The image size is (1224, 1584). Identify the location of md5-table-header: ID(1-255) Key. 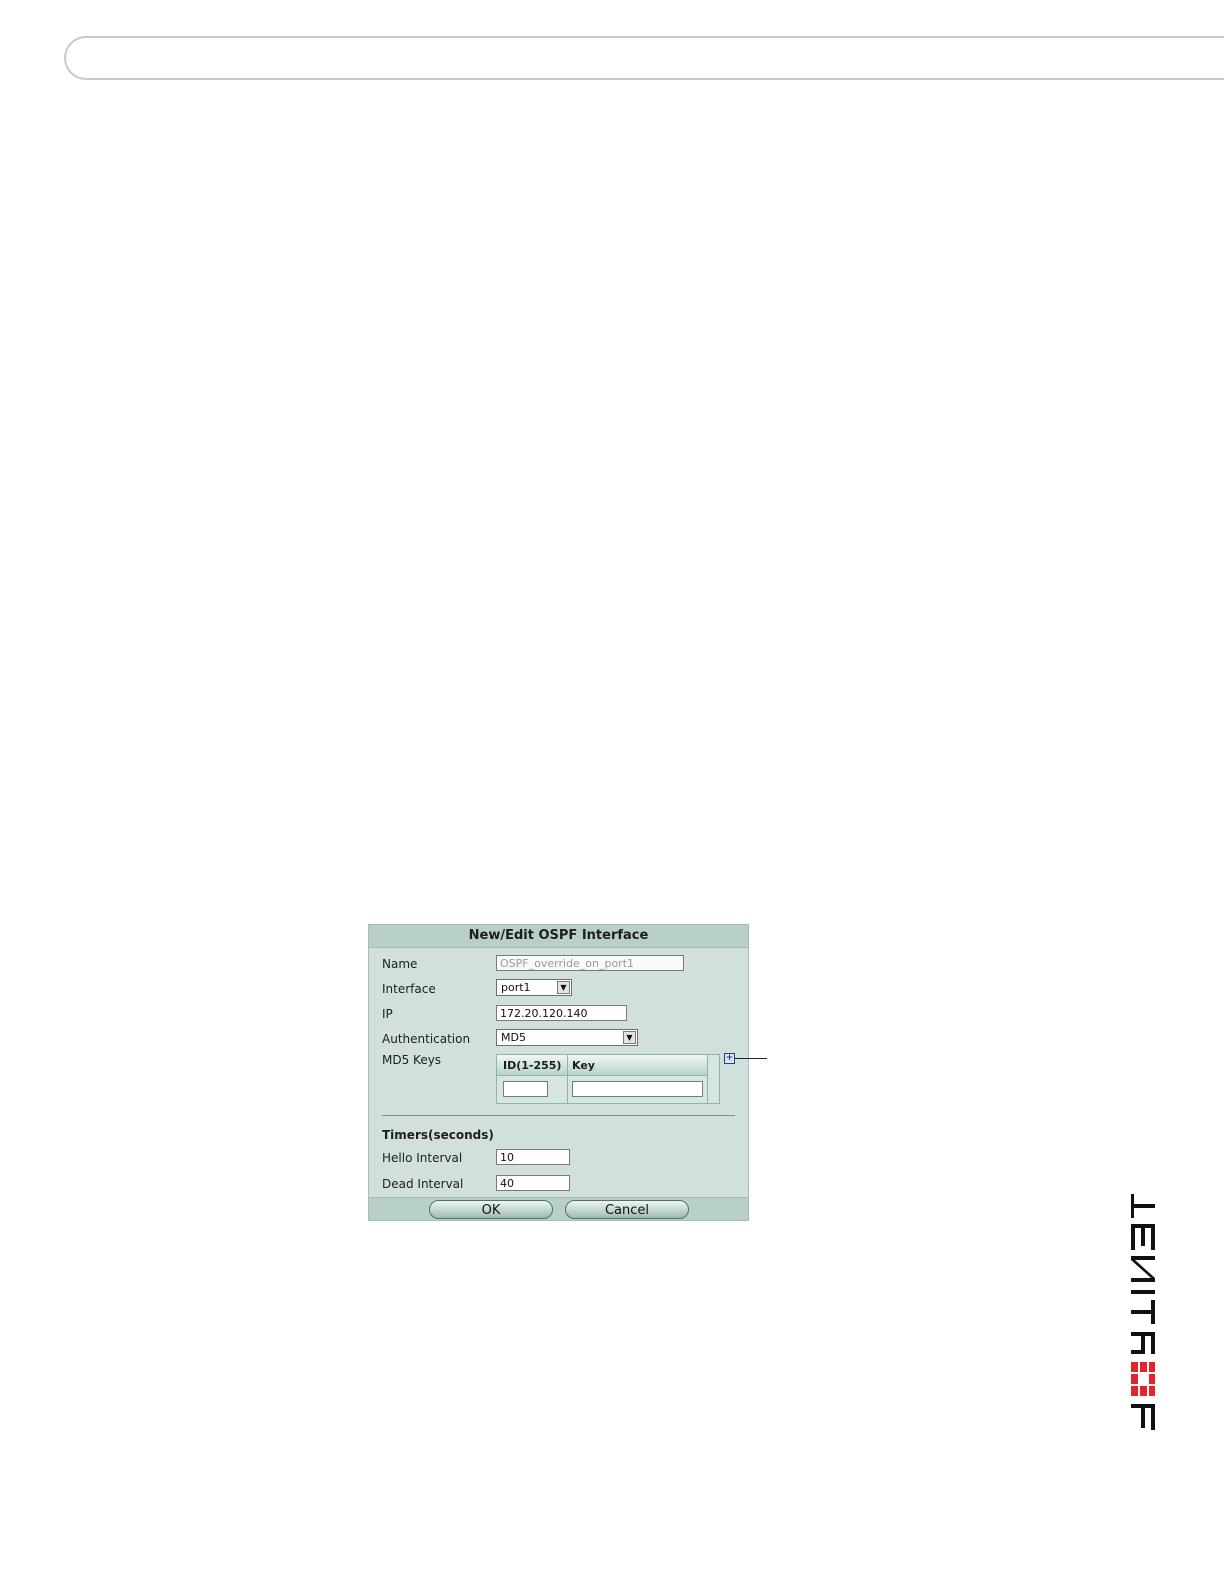
(602, 1065).